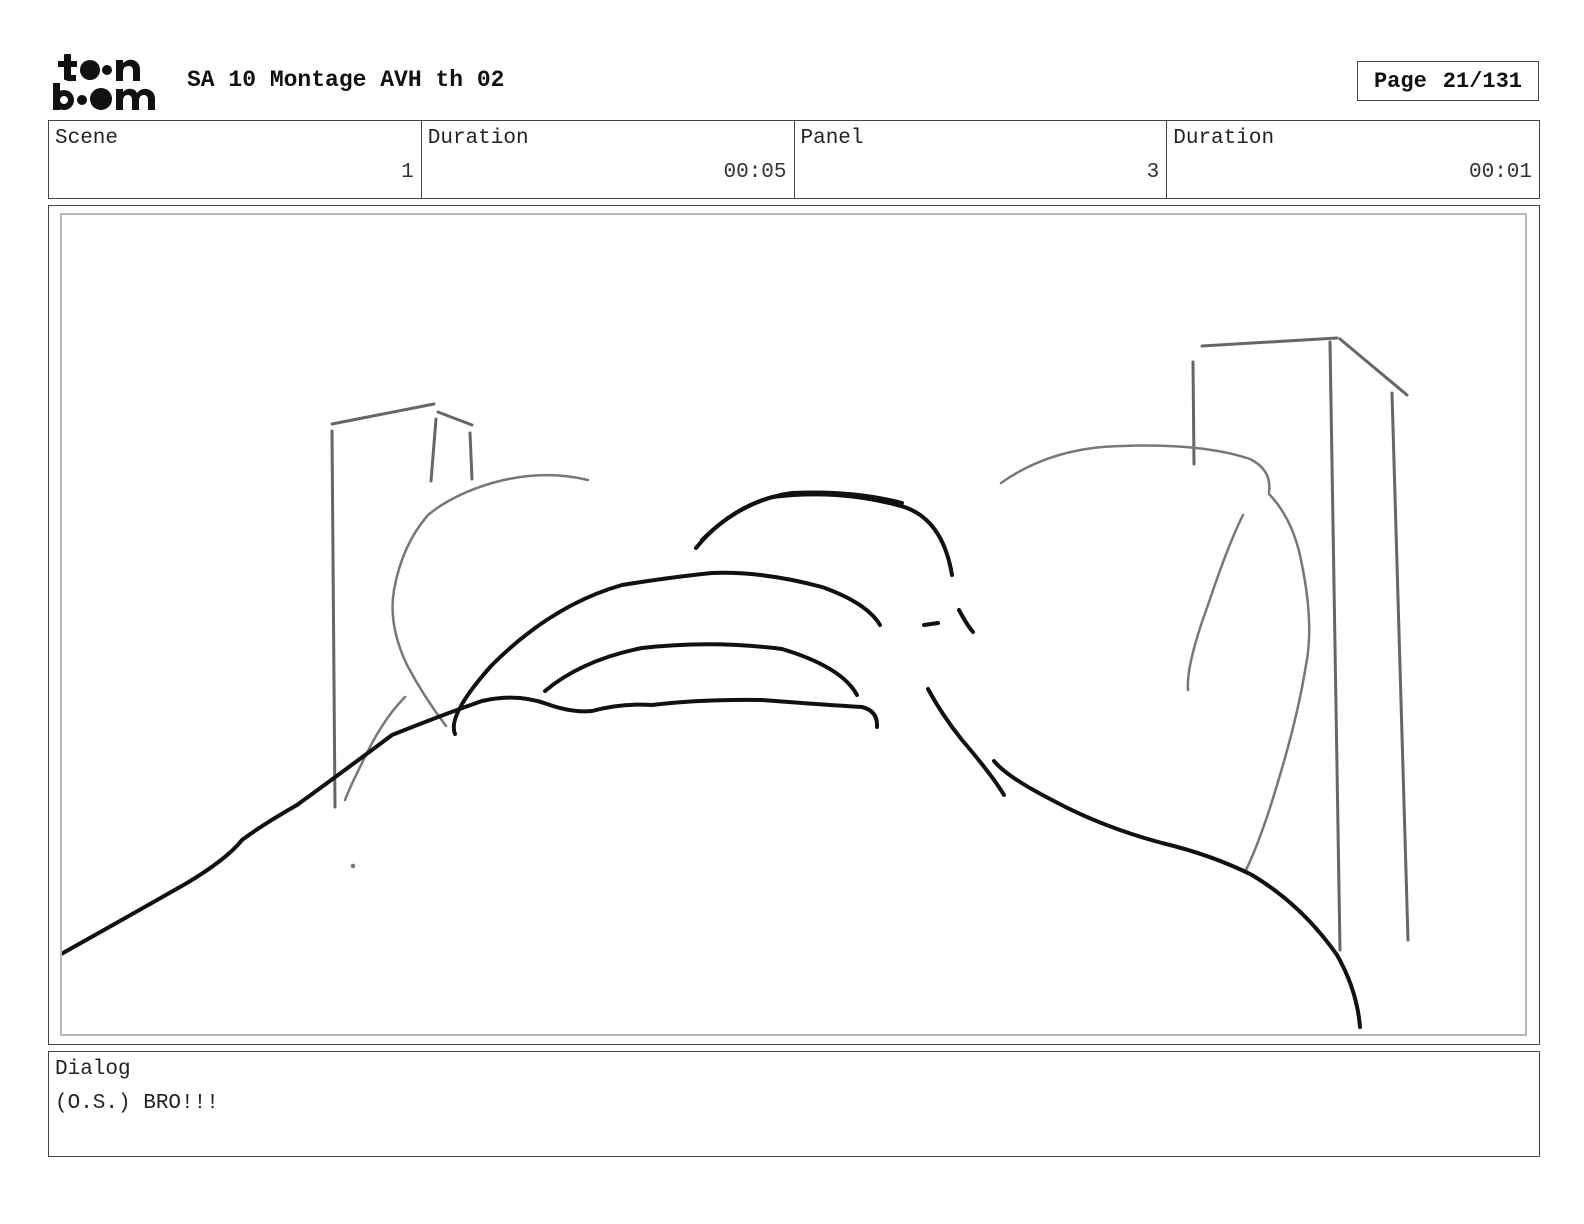 This screenshot has height=1224, width=1584. What do you see at coordinates (1153, 172) in the screenshot?
I see `panel-value: 3` at bounding box center [1153, 172].